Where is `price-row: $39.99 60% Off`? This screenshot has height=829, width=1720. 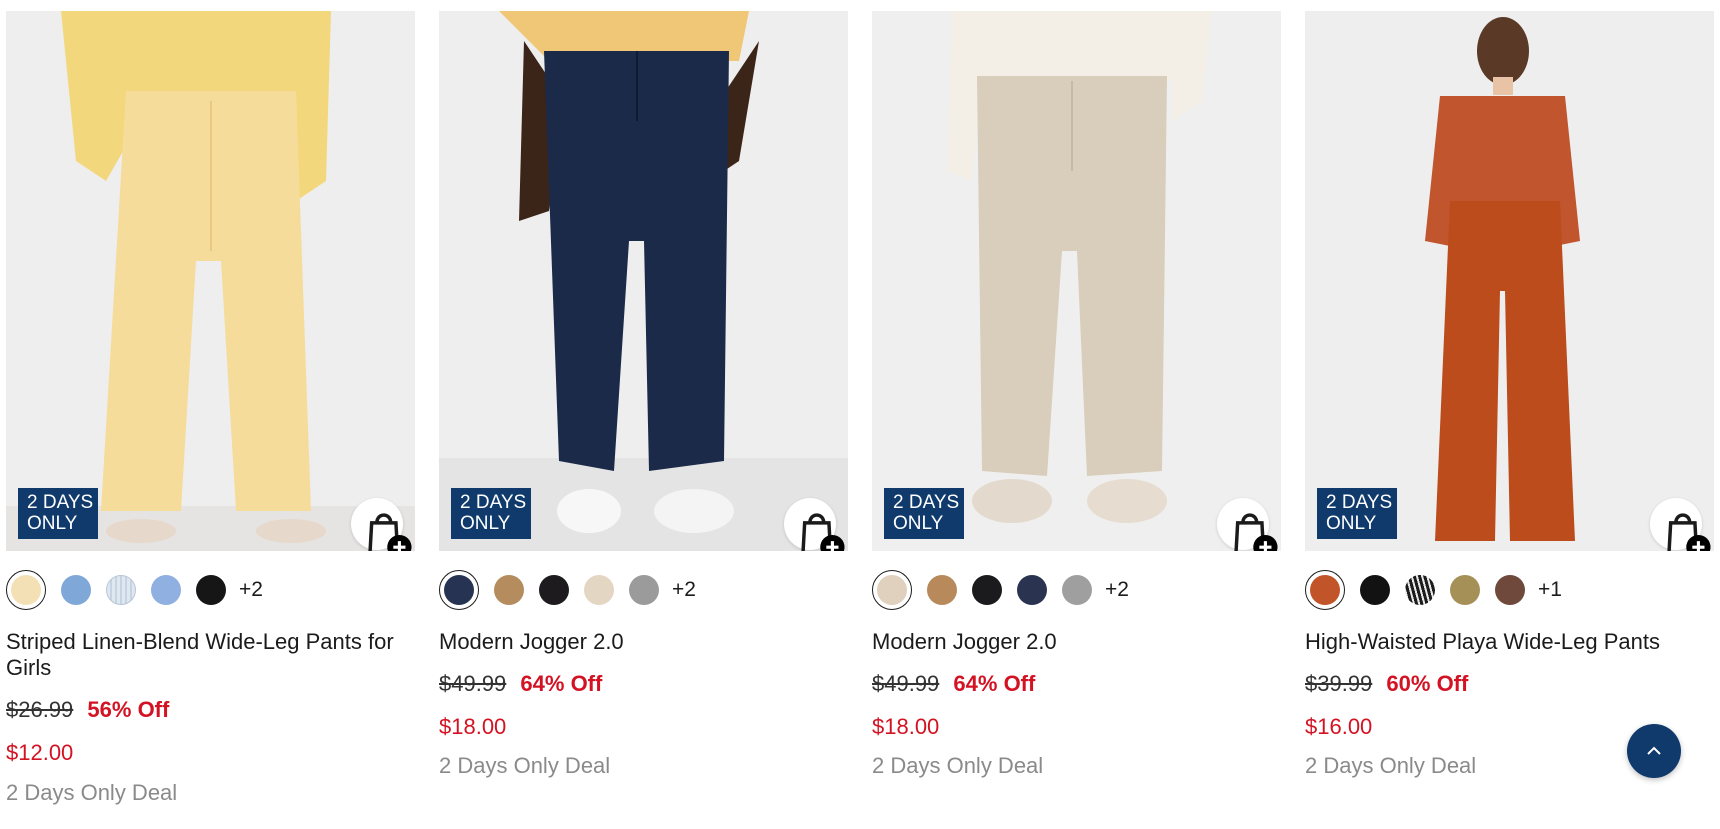
price-row: $39.99 60% Off is located at coordinates (1386, 684).